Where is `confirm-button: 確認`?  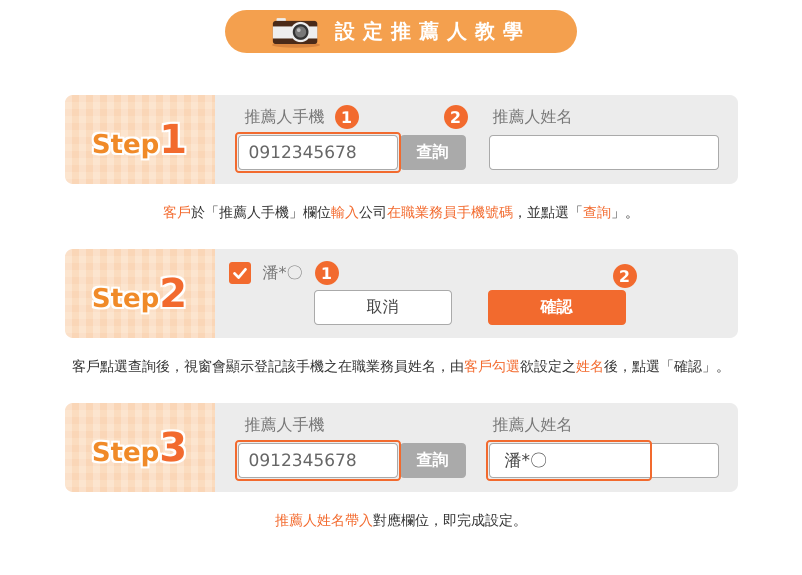 confirm-button: 確認 is located at coordinates (557, 307).